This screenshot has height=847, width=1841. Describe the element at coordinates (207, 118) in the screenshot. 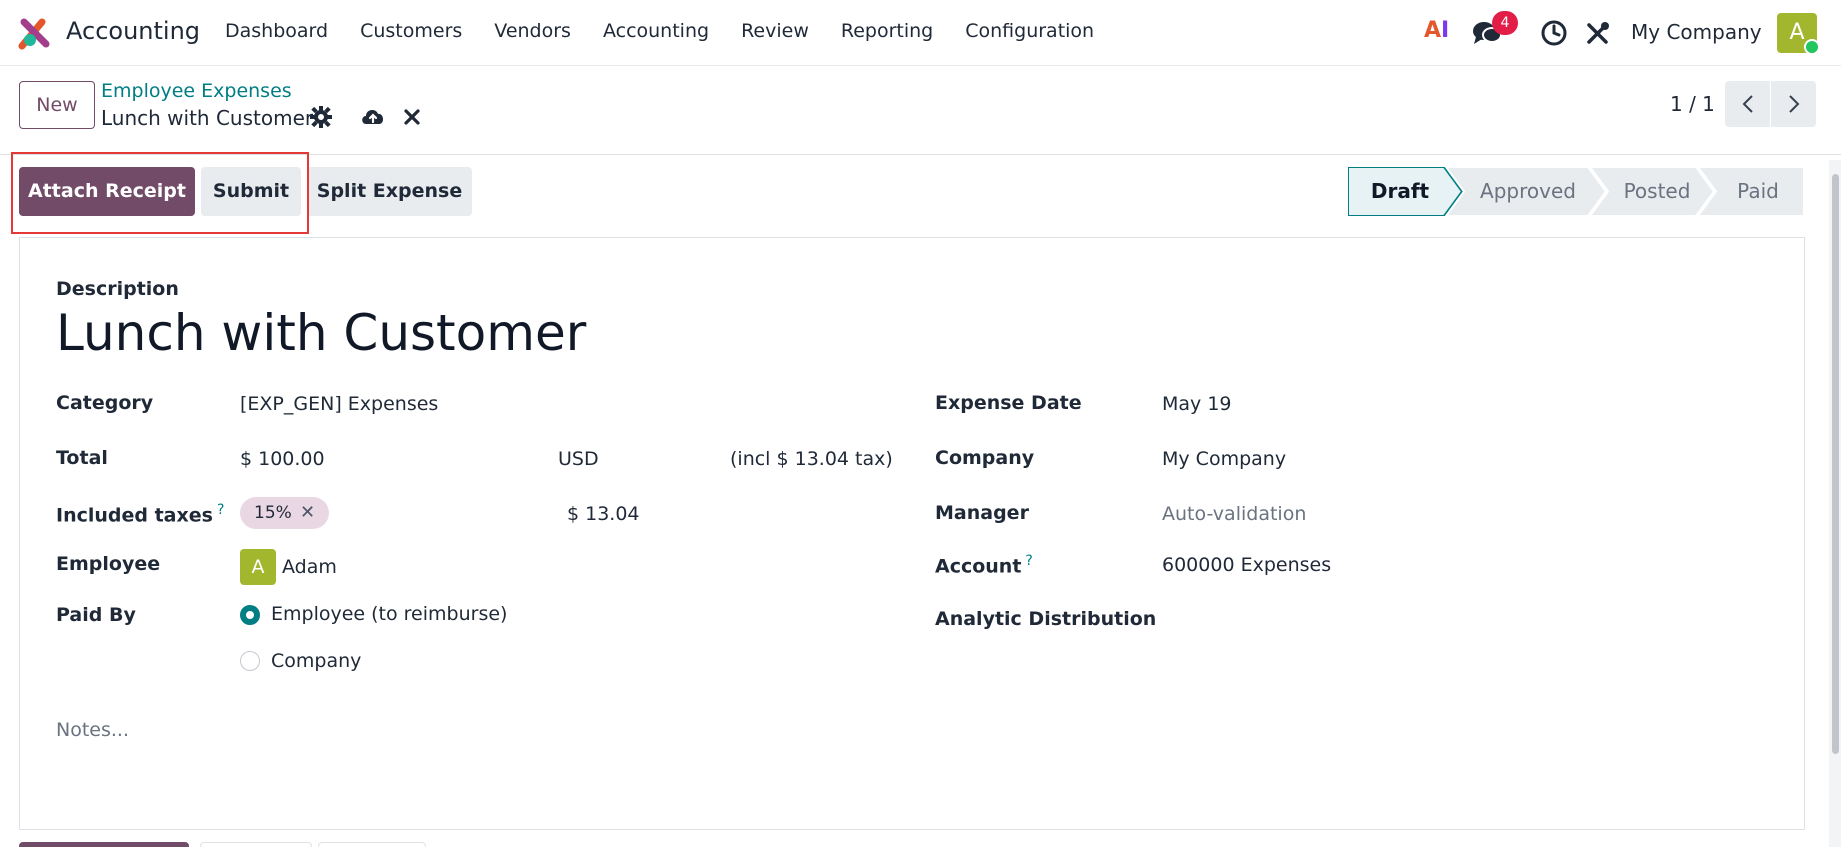

I see `breadcrumb-current-record: Lunch with Customer` at that location.